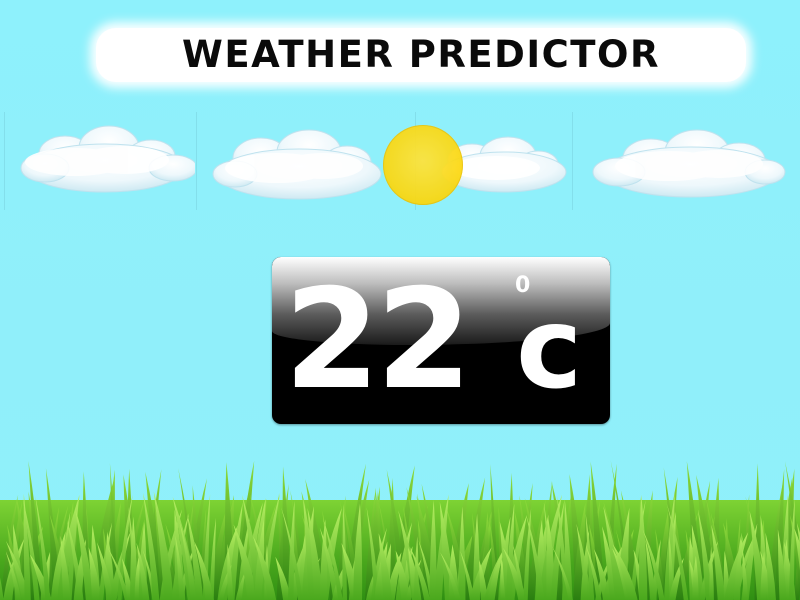 The width and height of the screenshot is (800, 600). I want to click on temperature-value: 22, so click(378, 339).